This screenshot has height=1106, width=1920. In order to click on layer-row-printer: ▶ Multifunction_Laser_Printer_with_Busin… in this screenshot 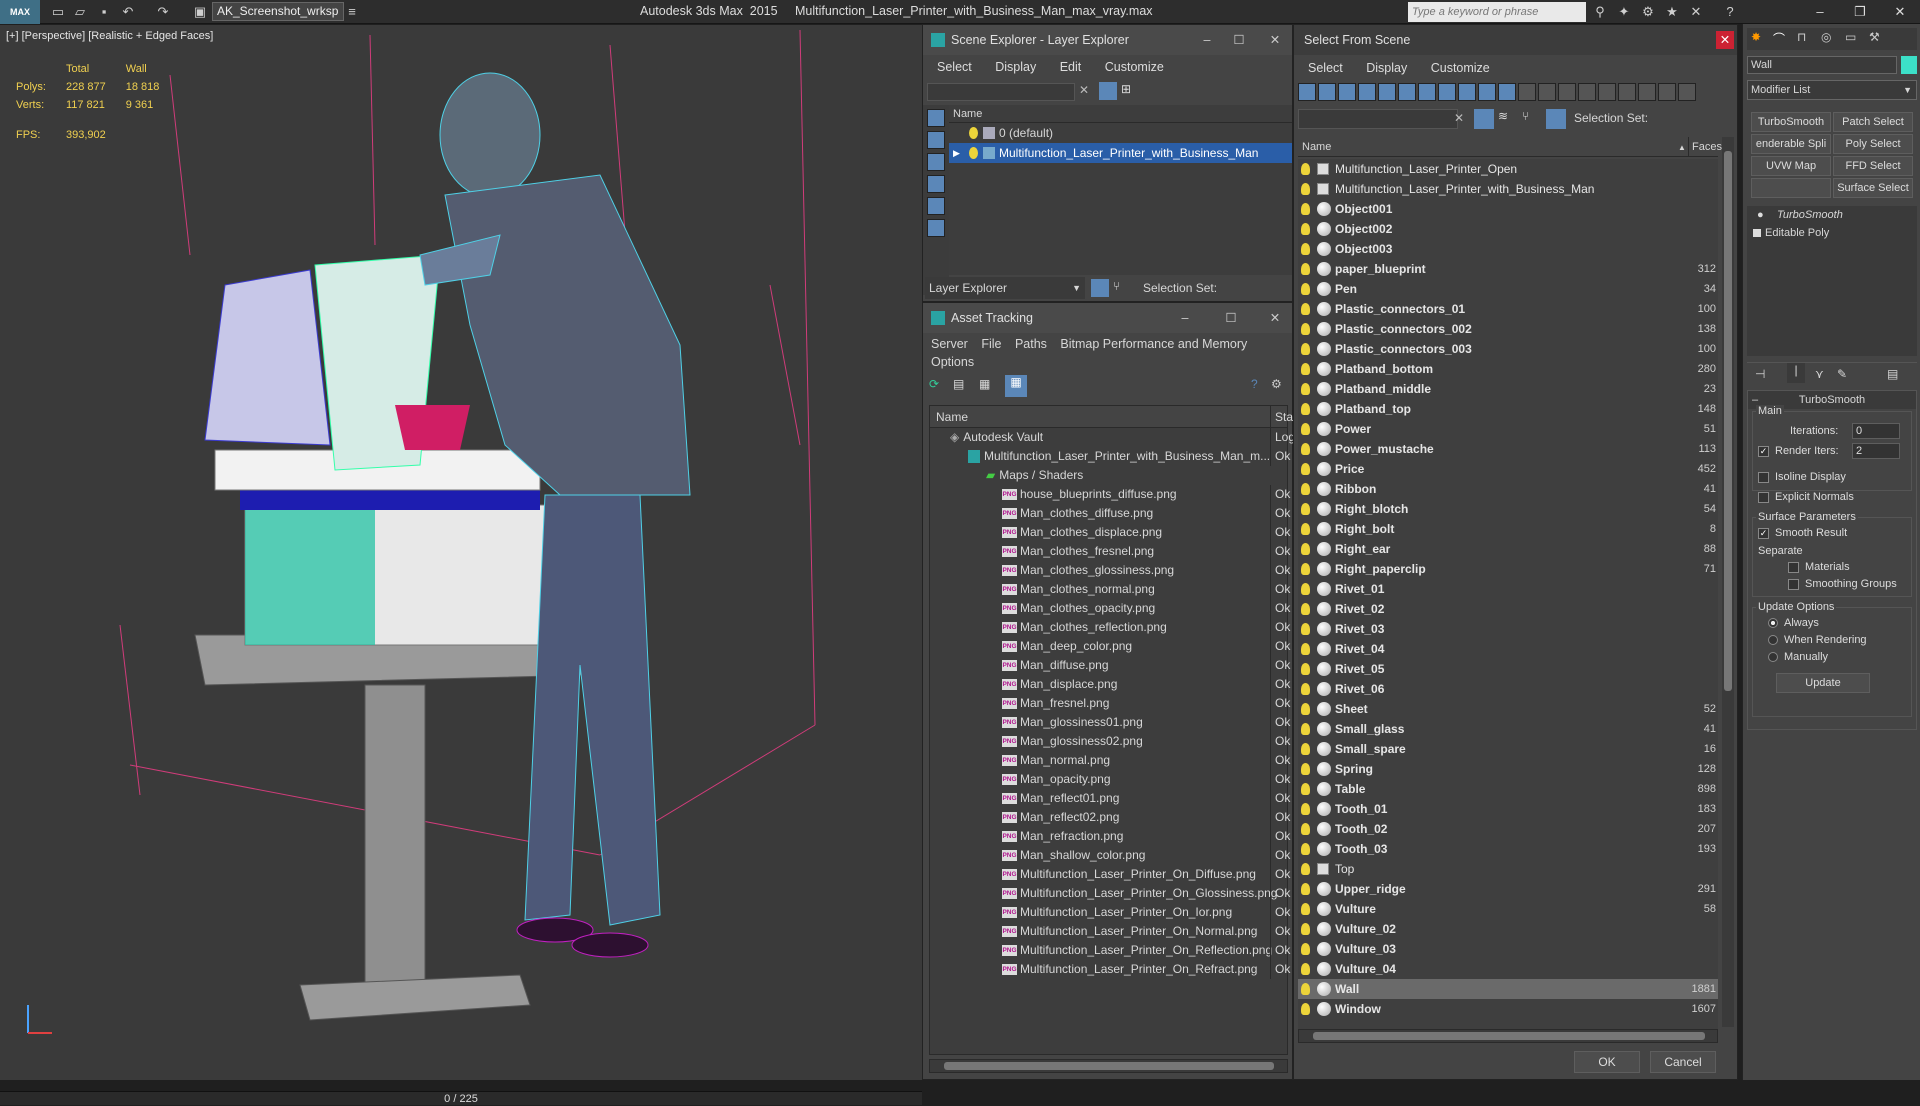, I will do `click(1120, 153)`.